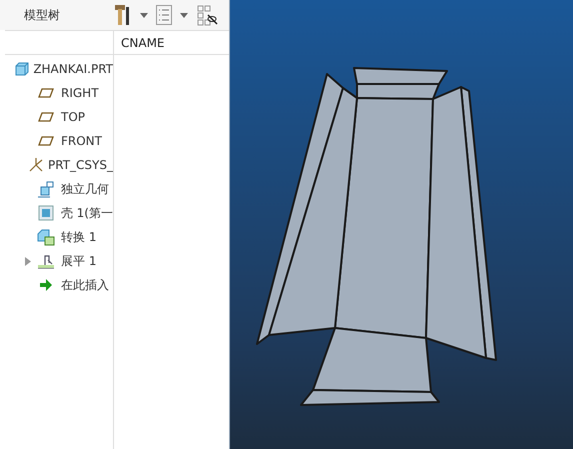 Image resolution: width=573 pixels, height=449 pixels. I want to click on shell-icon, so click(46, 213).